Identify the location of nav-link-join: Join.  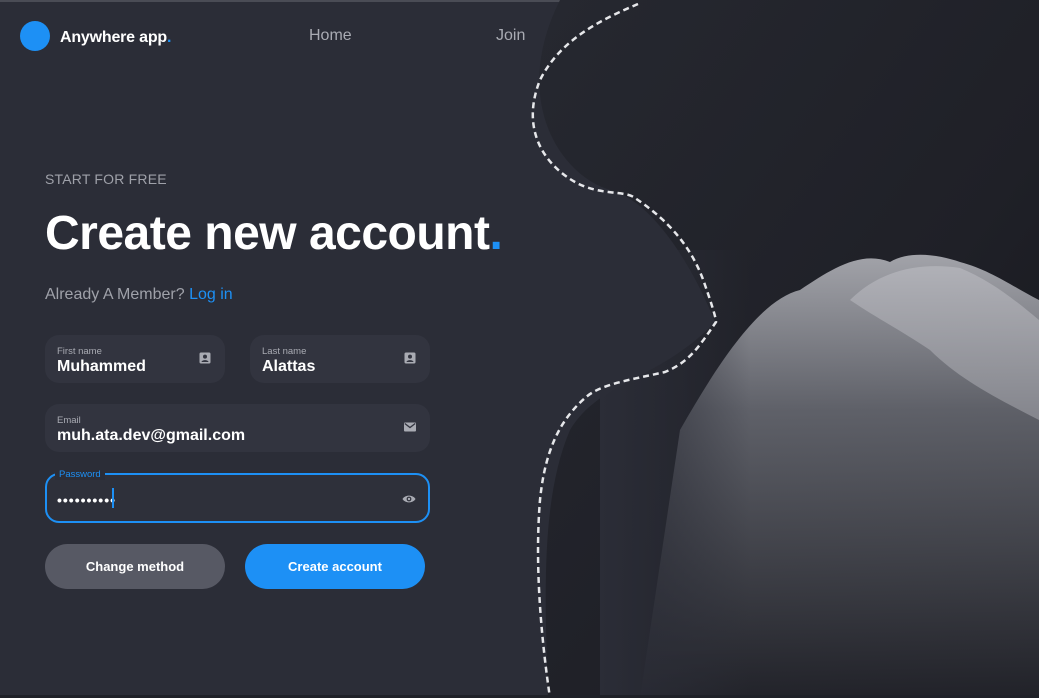
(510, 36).